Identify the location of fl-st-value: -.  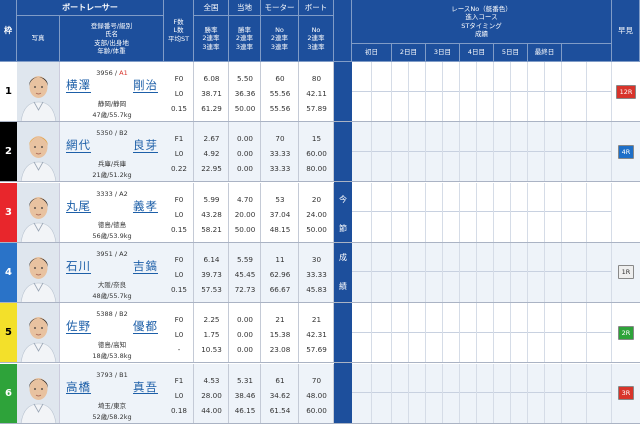
(179, 350).